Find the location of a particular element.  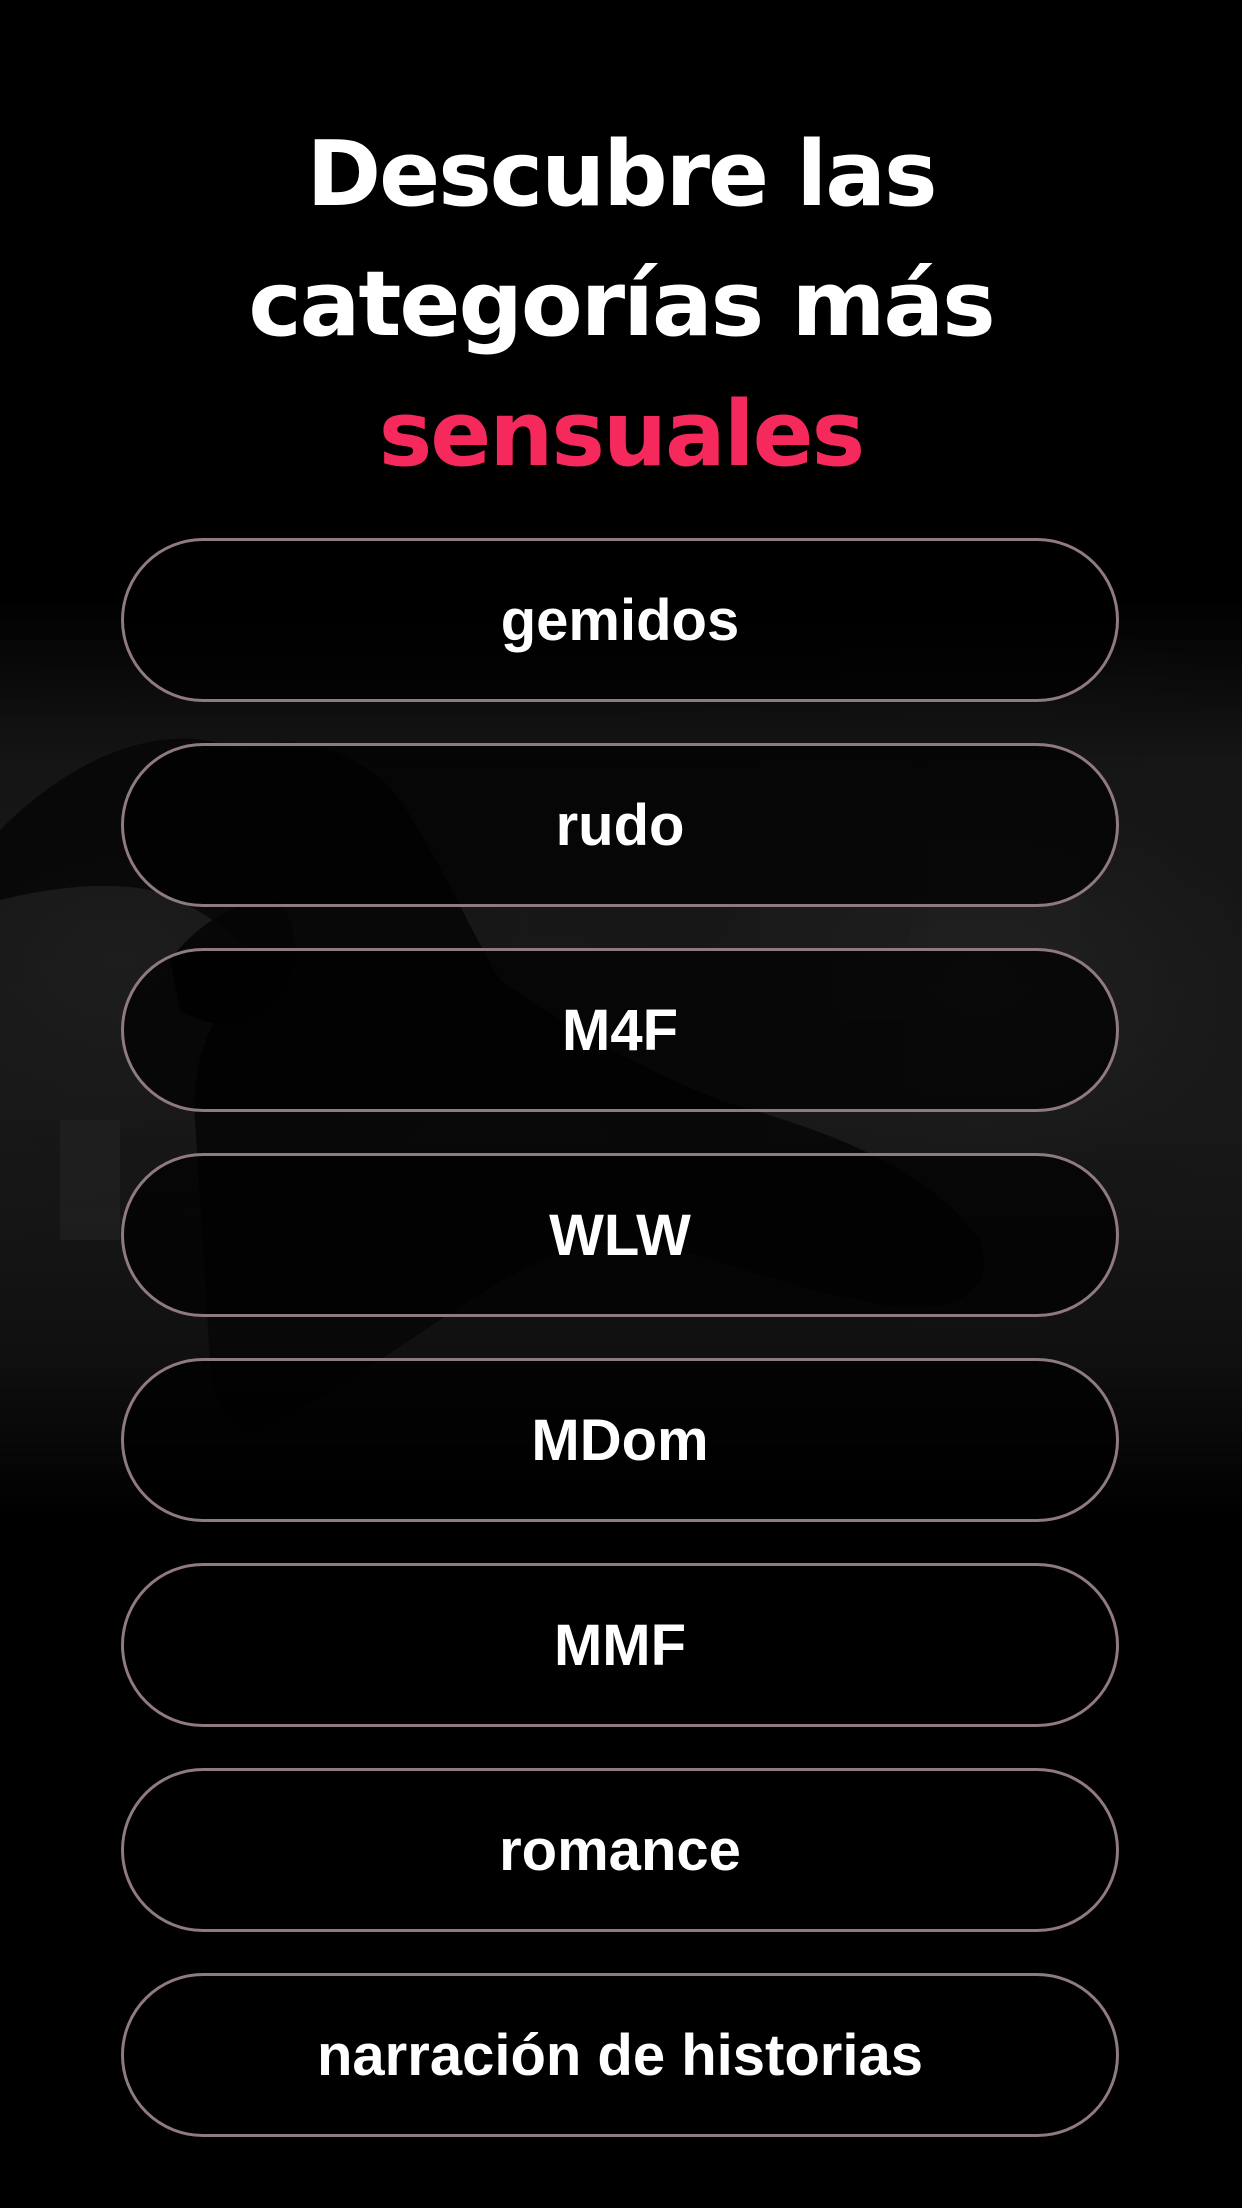

category-option-gemidos: gemidos is located at coordinates (620, 620).